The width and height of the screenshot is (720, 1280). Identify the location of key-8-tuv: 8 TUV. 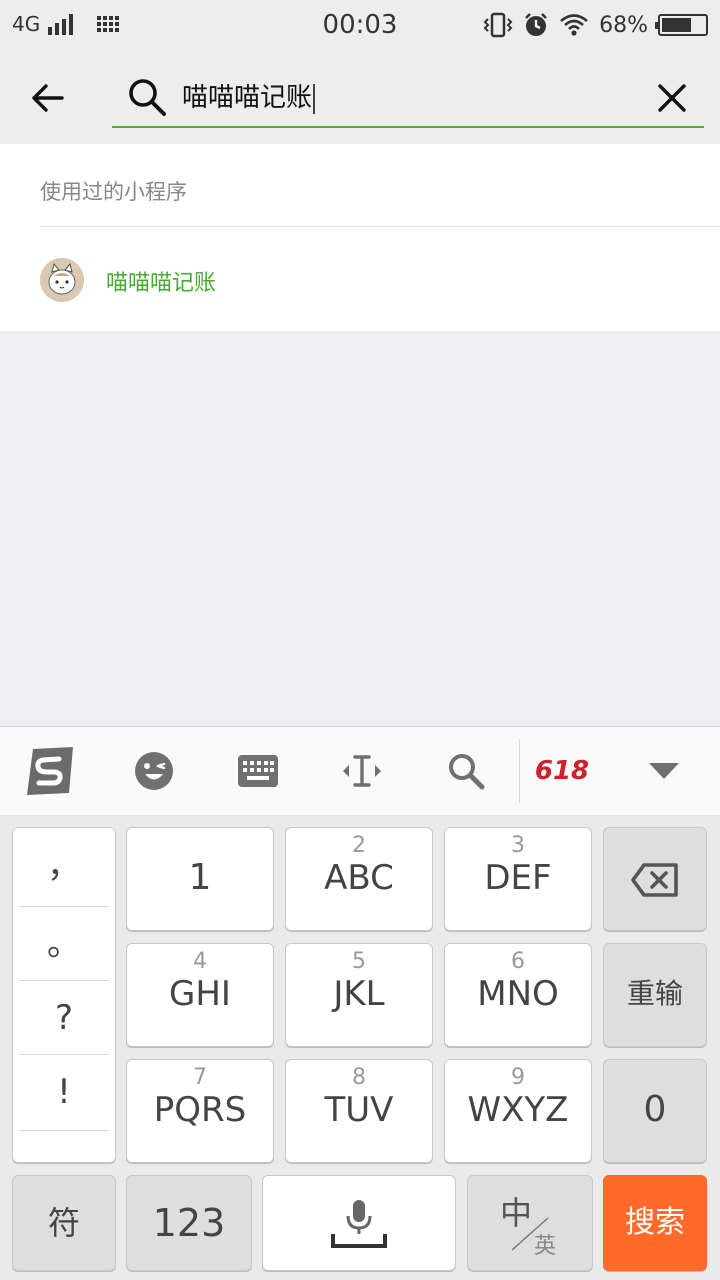
(359, 1111).